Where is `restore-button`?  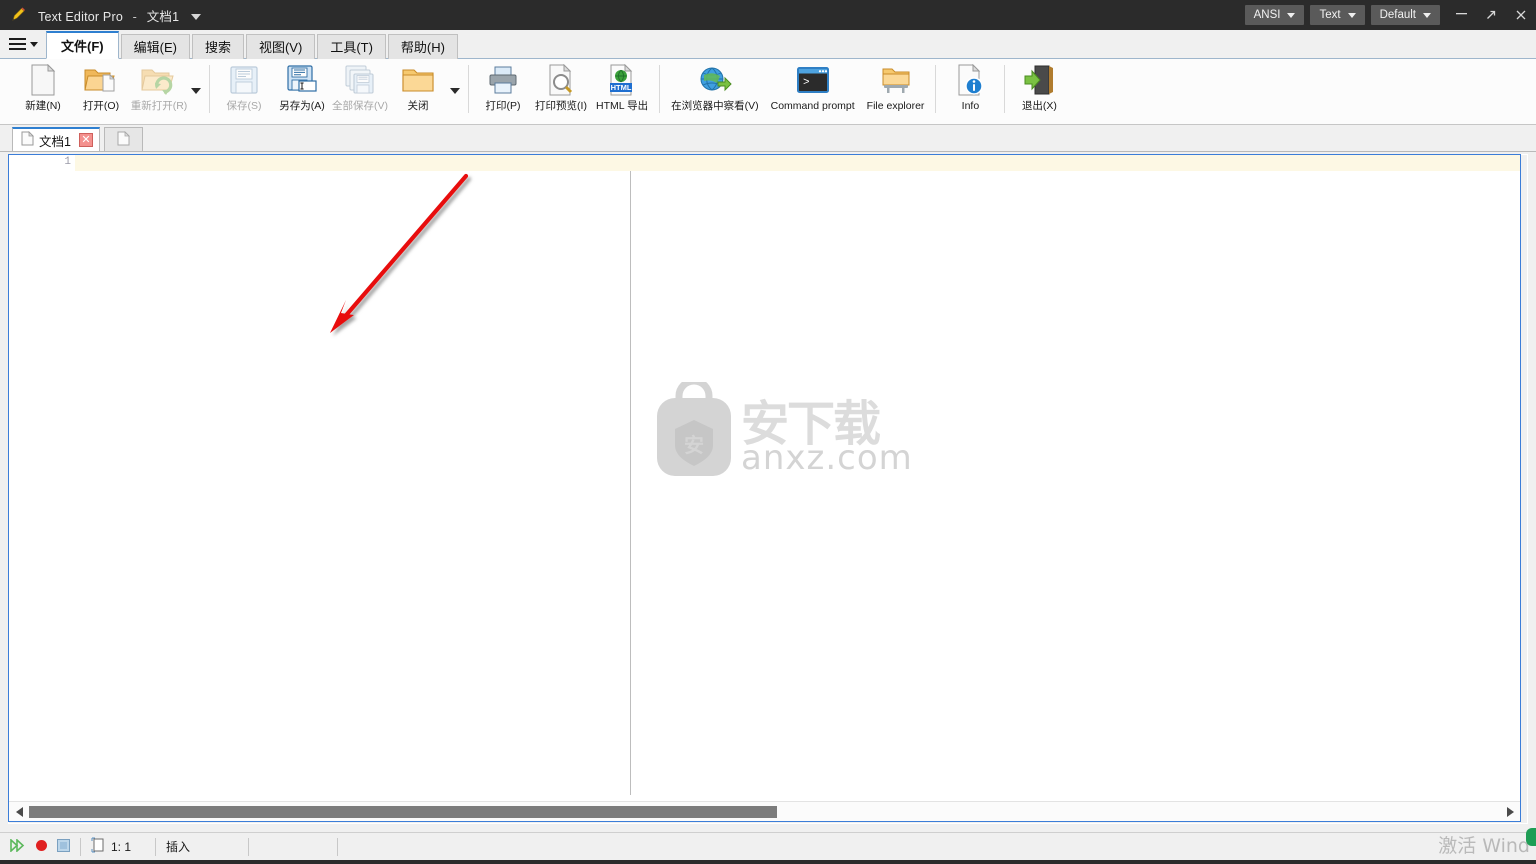 restore-button is located at coordinates (1491, 15).